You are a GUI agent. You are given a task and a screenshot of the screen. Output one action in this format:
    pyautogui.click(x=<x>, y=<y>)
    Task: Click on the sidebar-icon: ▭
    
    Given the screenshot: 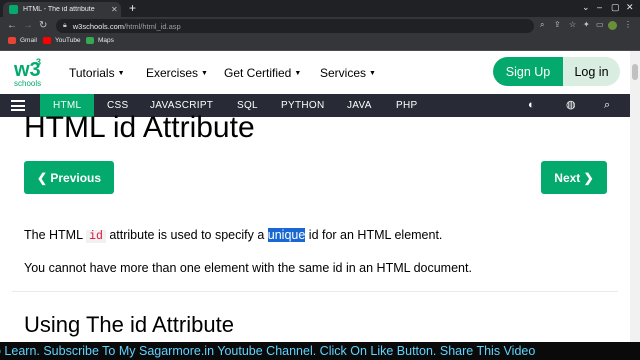 What is the action you would take?
    pyautogui.click(x=600, y=24)
    